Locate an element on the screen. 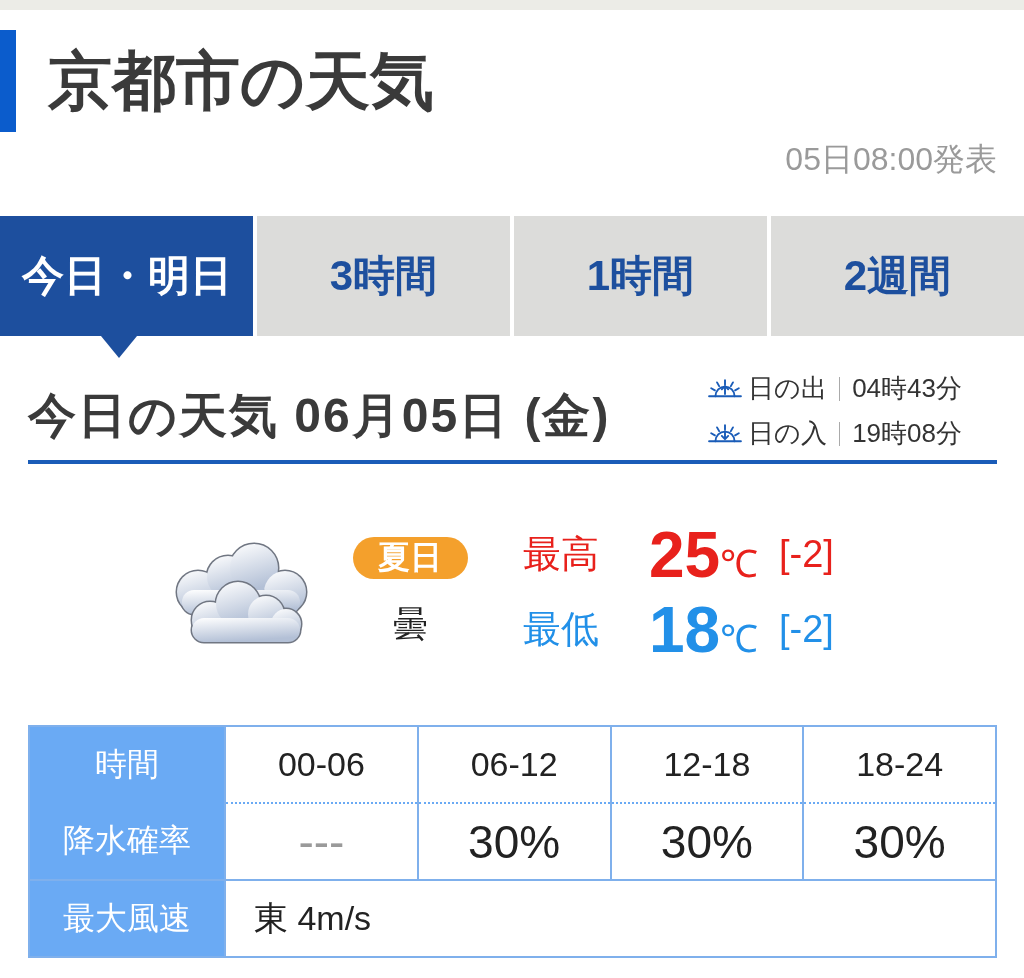 The width and height of the screenshot is (1024, 978). tab-pointer-icon is located at coordinates (118, 347).